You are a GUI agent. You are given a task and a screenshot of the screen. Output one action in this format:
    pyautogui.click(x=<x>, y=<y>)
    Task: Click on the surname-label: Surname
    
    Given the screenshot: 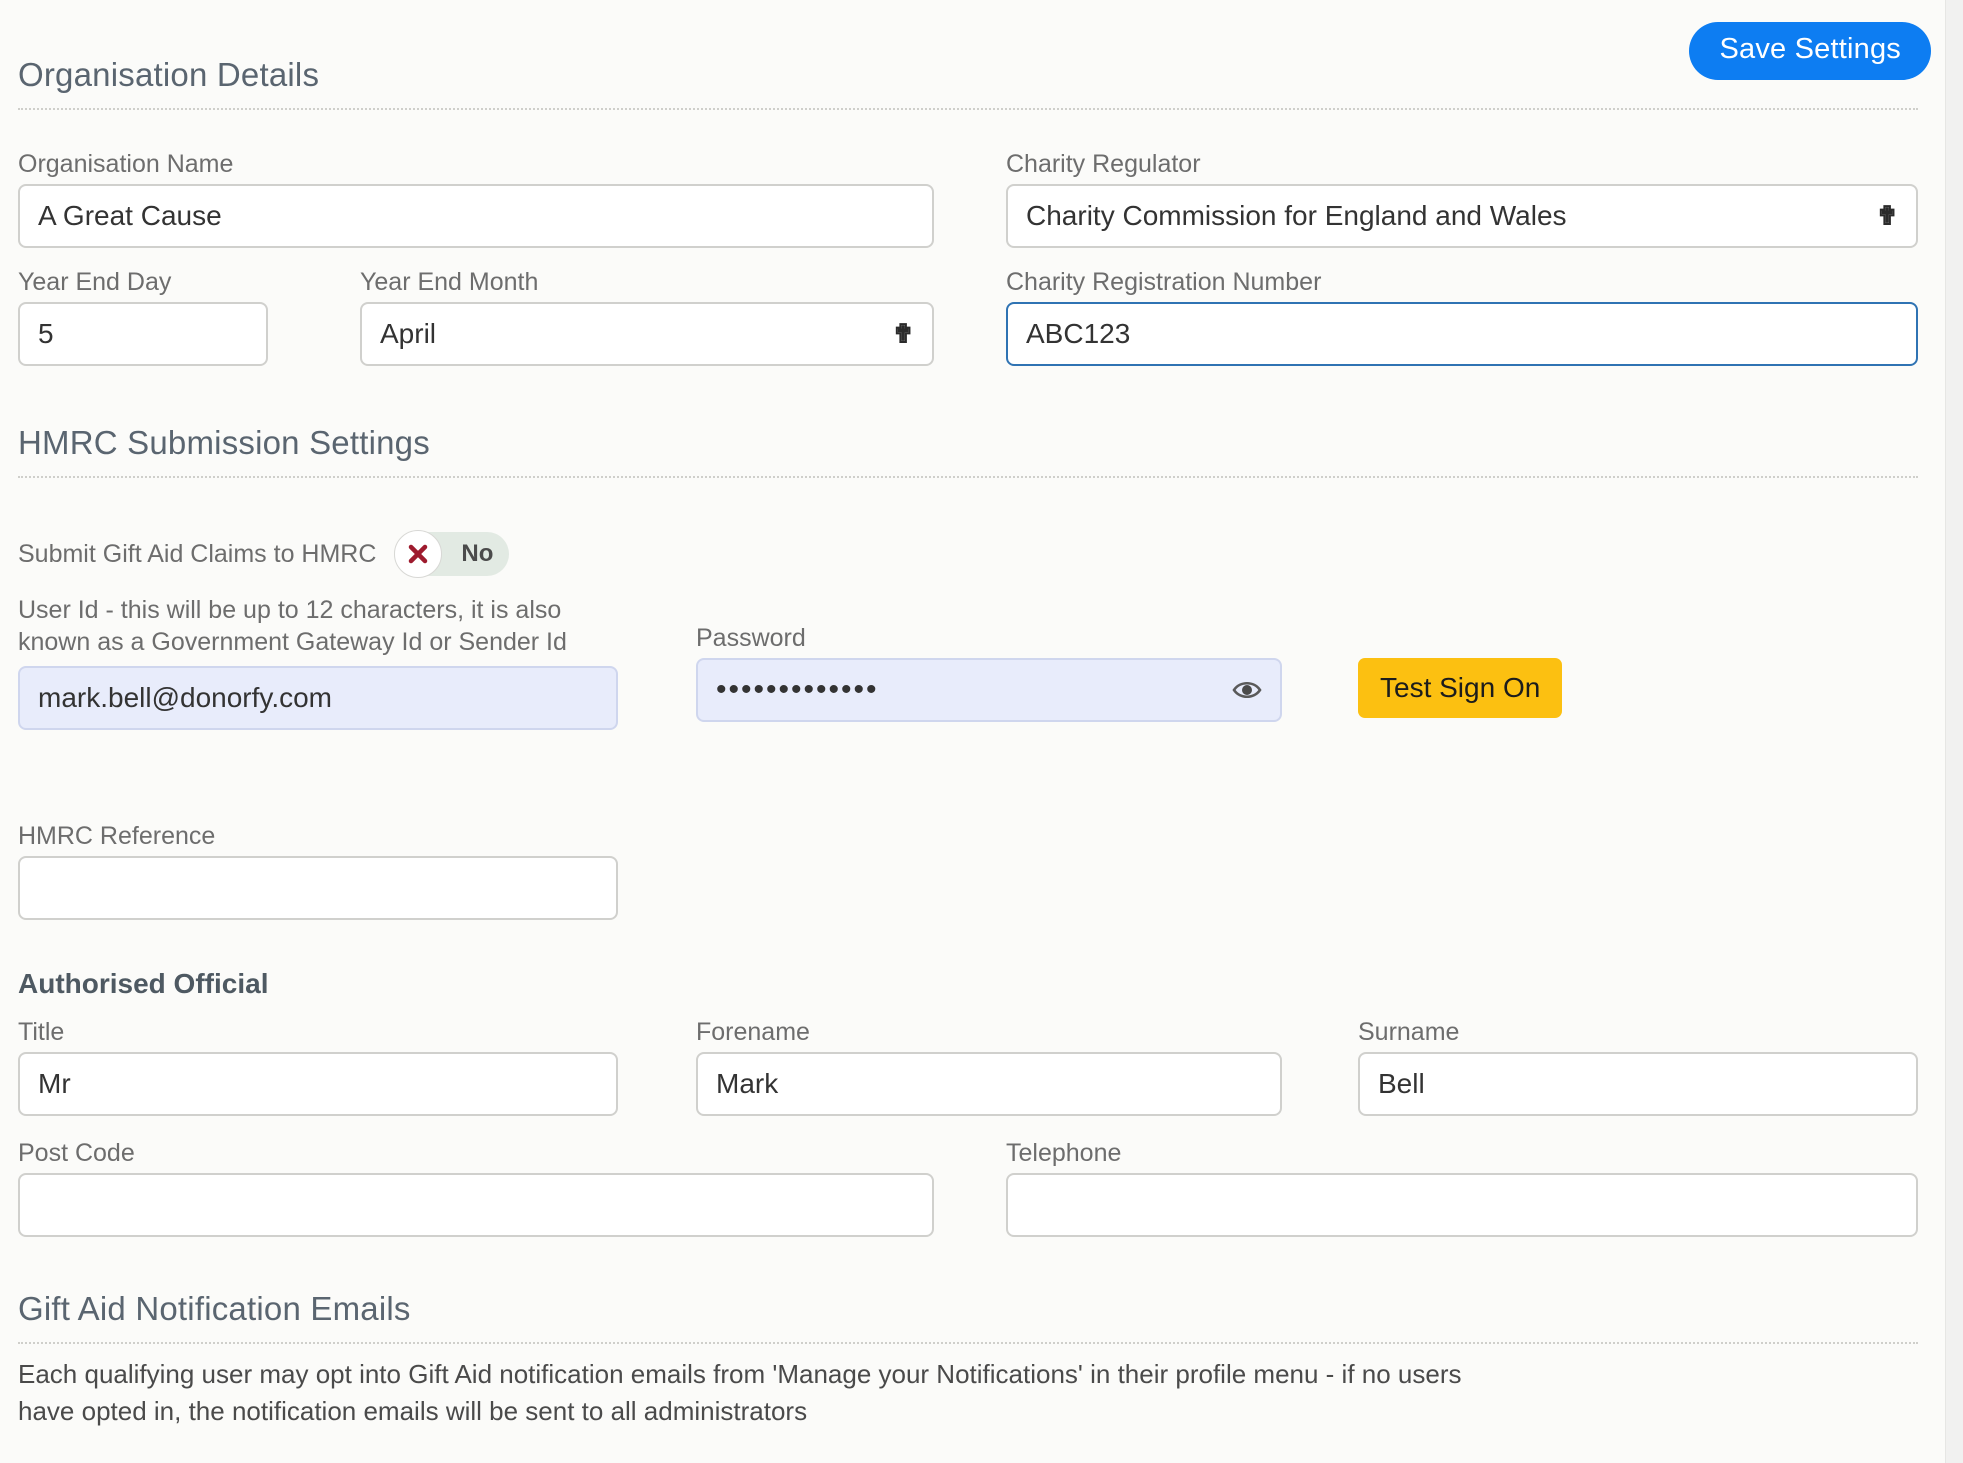 What is the action you would take?
    pyautogui.click(x=1409, y=1032)
    